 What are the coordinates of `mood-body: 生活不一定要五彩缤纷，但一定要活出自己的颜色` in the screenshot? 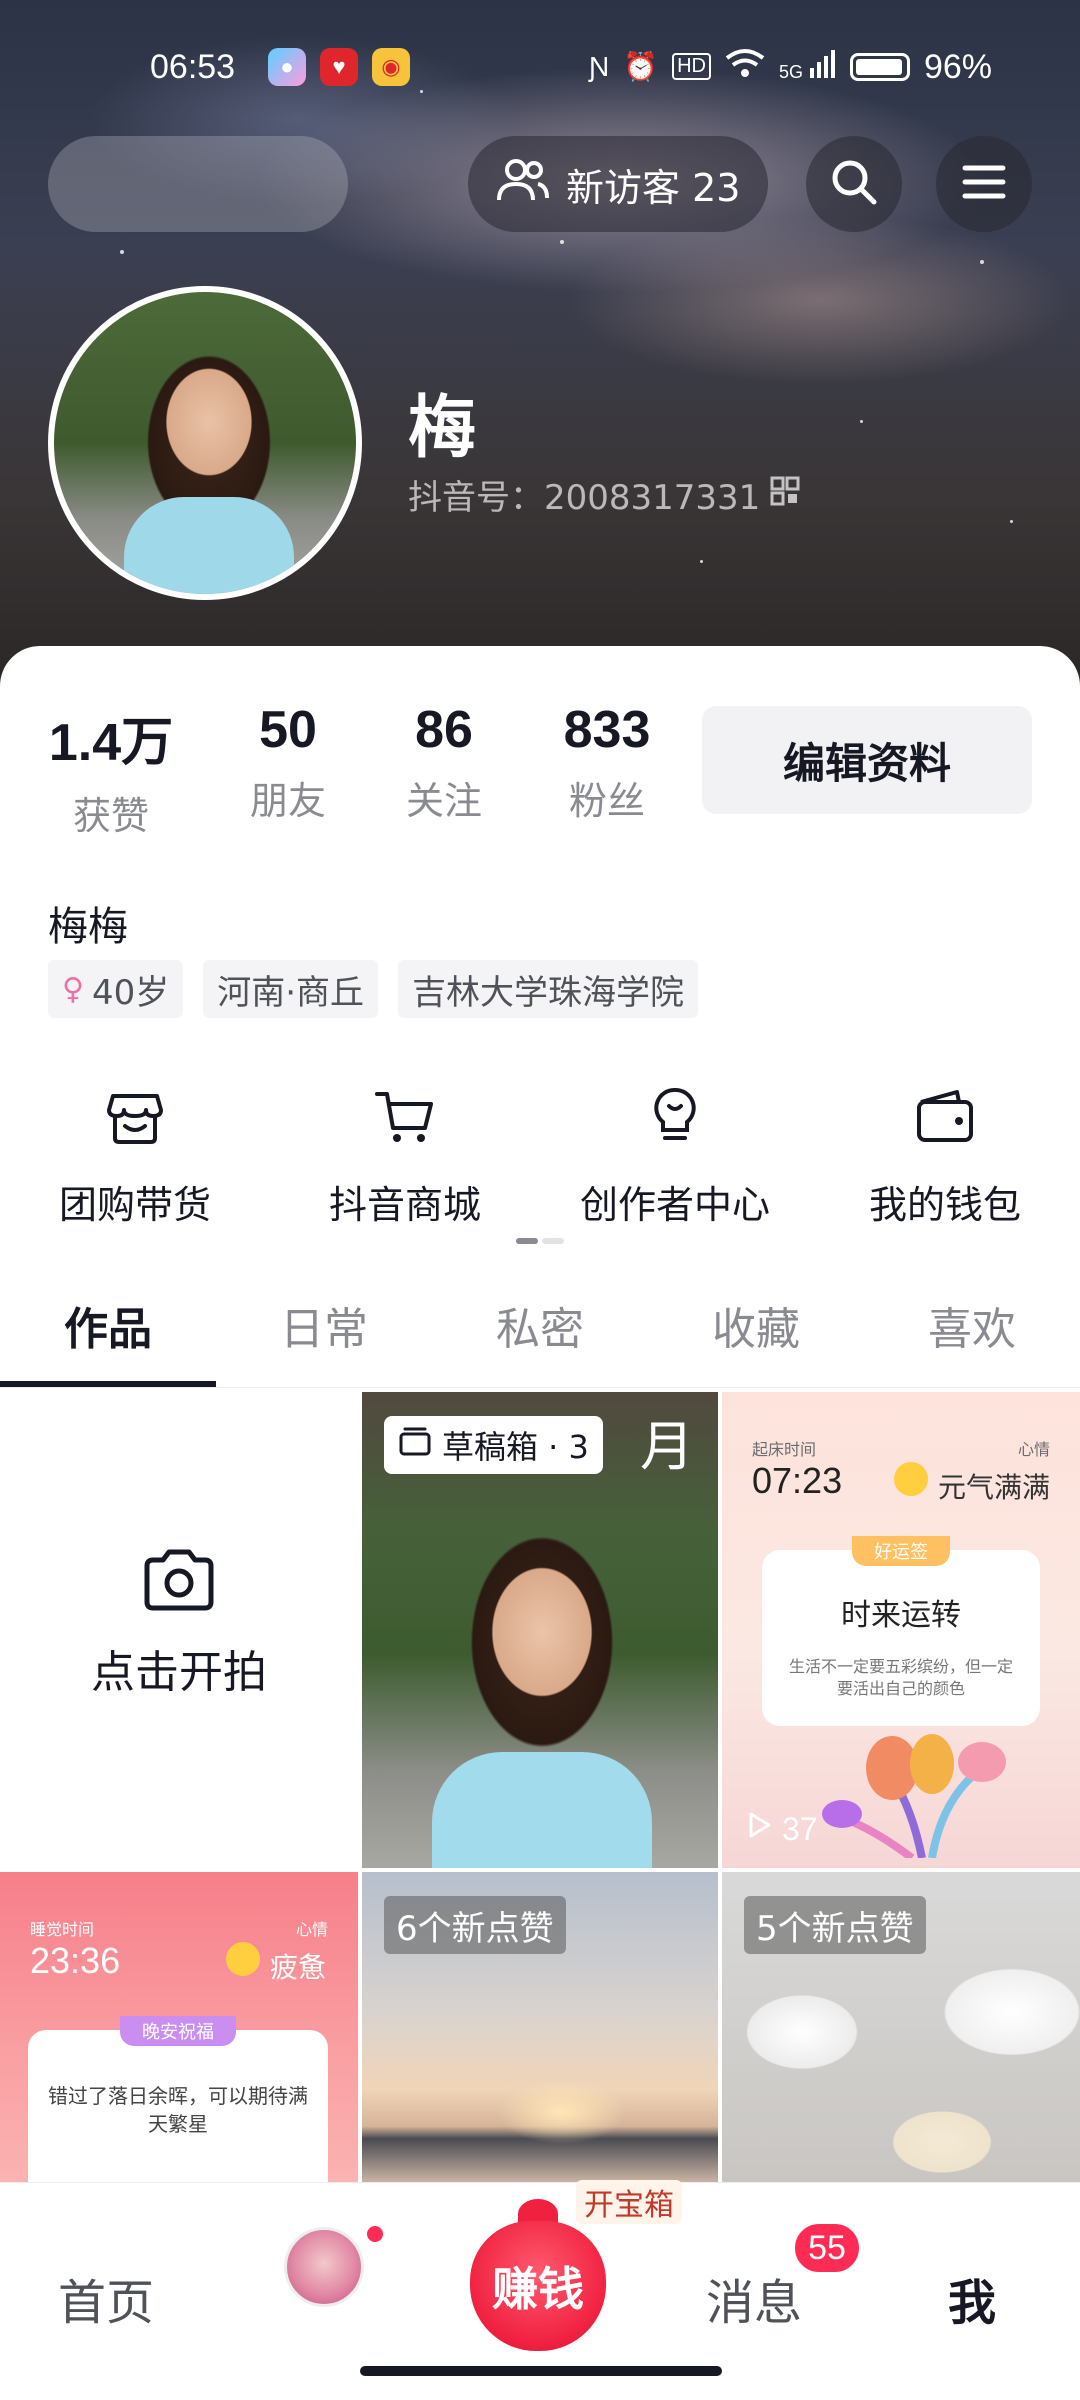 It's located at (900, 1678).